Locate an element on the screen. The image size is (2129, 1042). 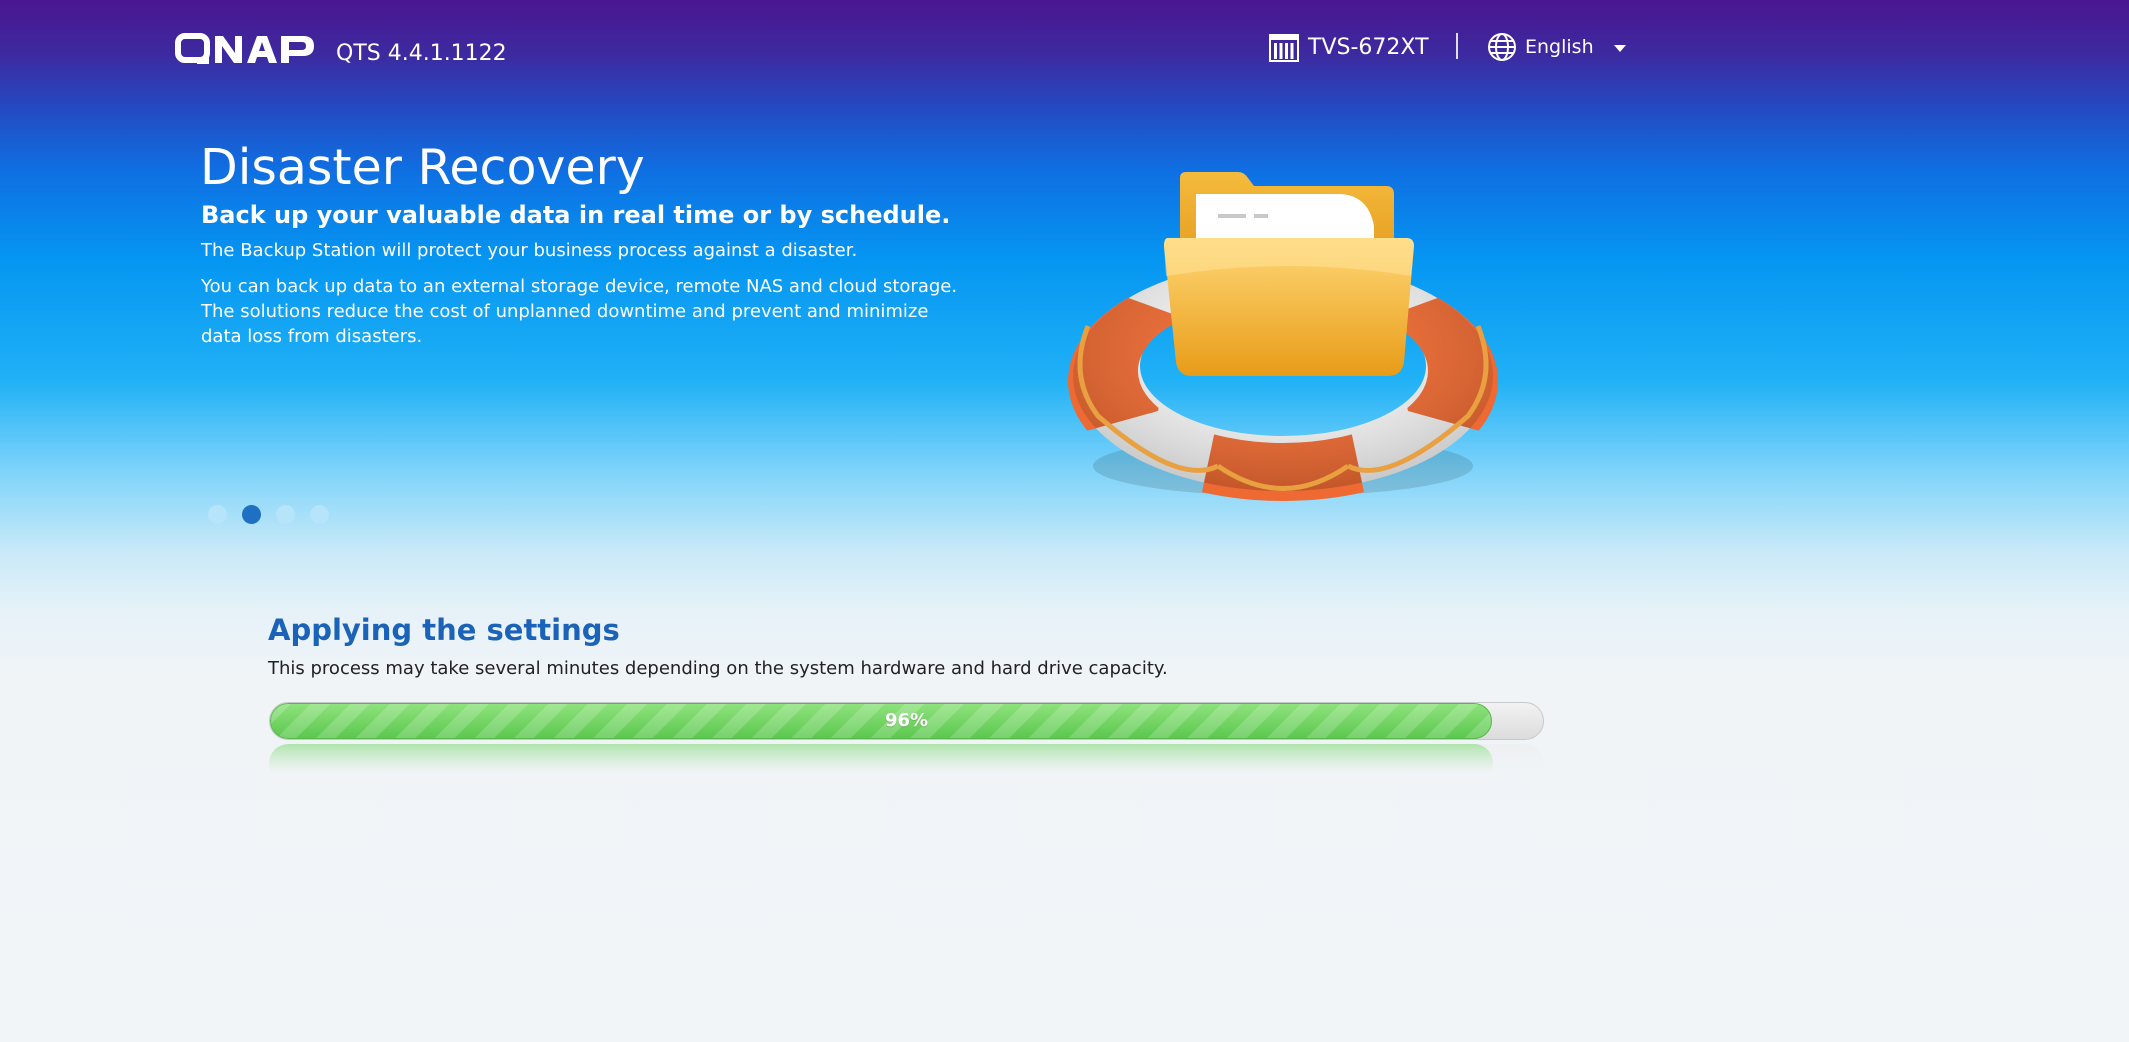
progress-bar: 96% is located at coordinates (906, 721).